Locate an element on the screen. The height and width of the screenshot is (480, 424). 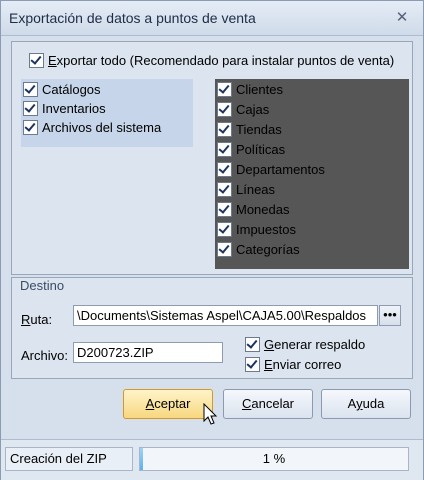
catalog-item-label: Categorías is located at coordinates (268, 249).